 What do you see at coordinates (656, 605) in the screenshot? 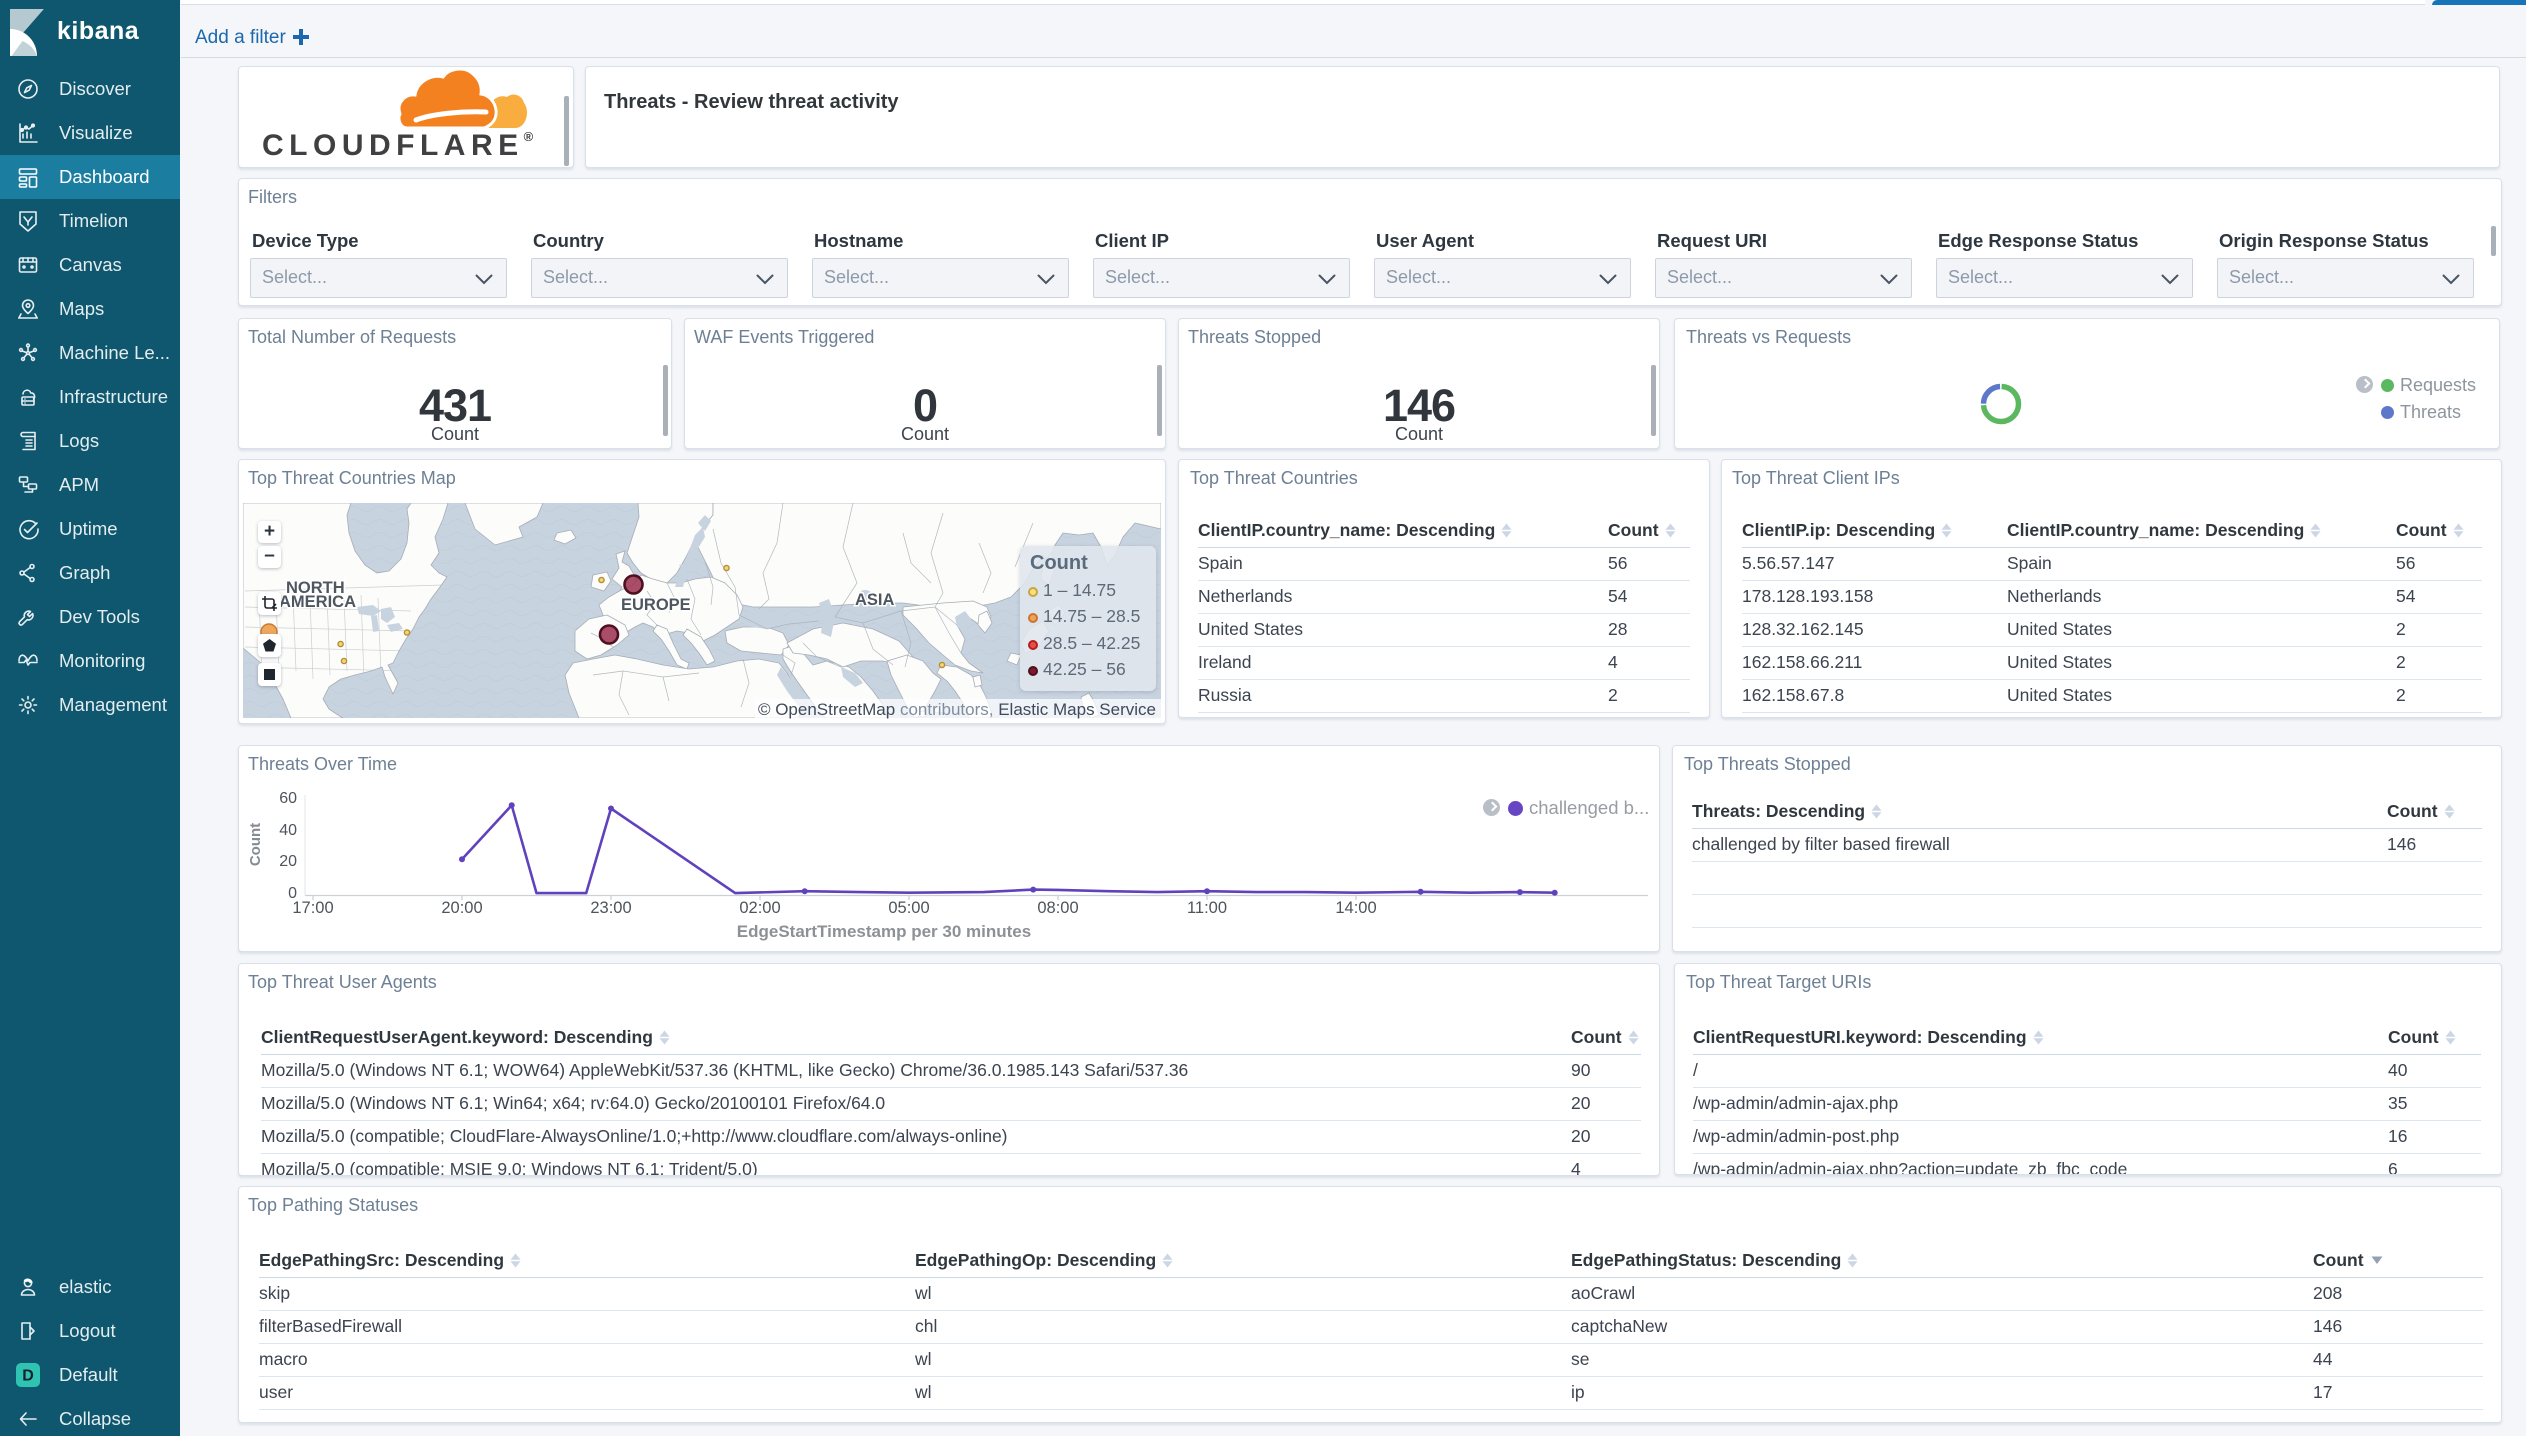
I see `svg-text: EUROPE` at bounding box center [656, 605].